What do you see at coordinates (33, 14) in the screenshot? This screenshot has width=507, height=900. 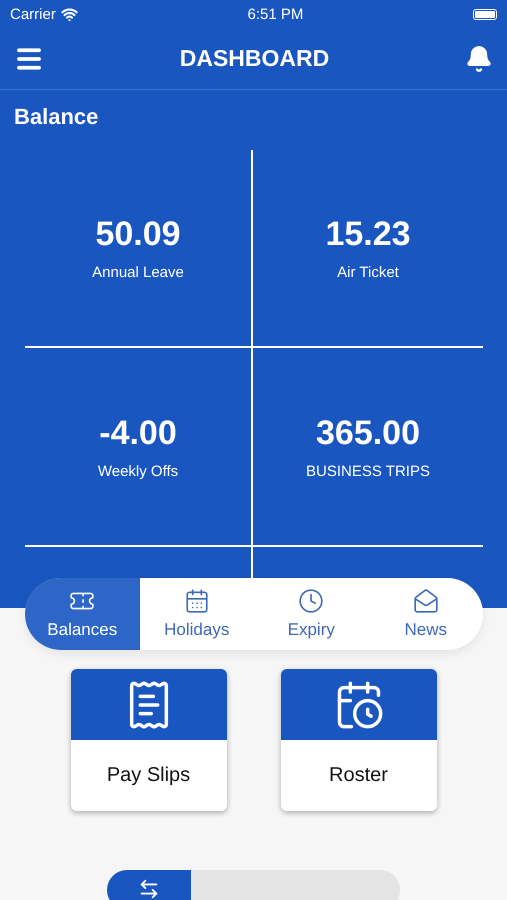 I see `carrier-name: Carrier` at bounding box center [33, 14].